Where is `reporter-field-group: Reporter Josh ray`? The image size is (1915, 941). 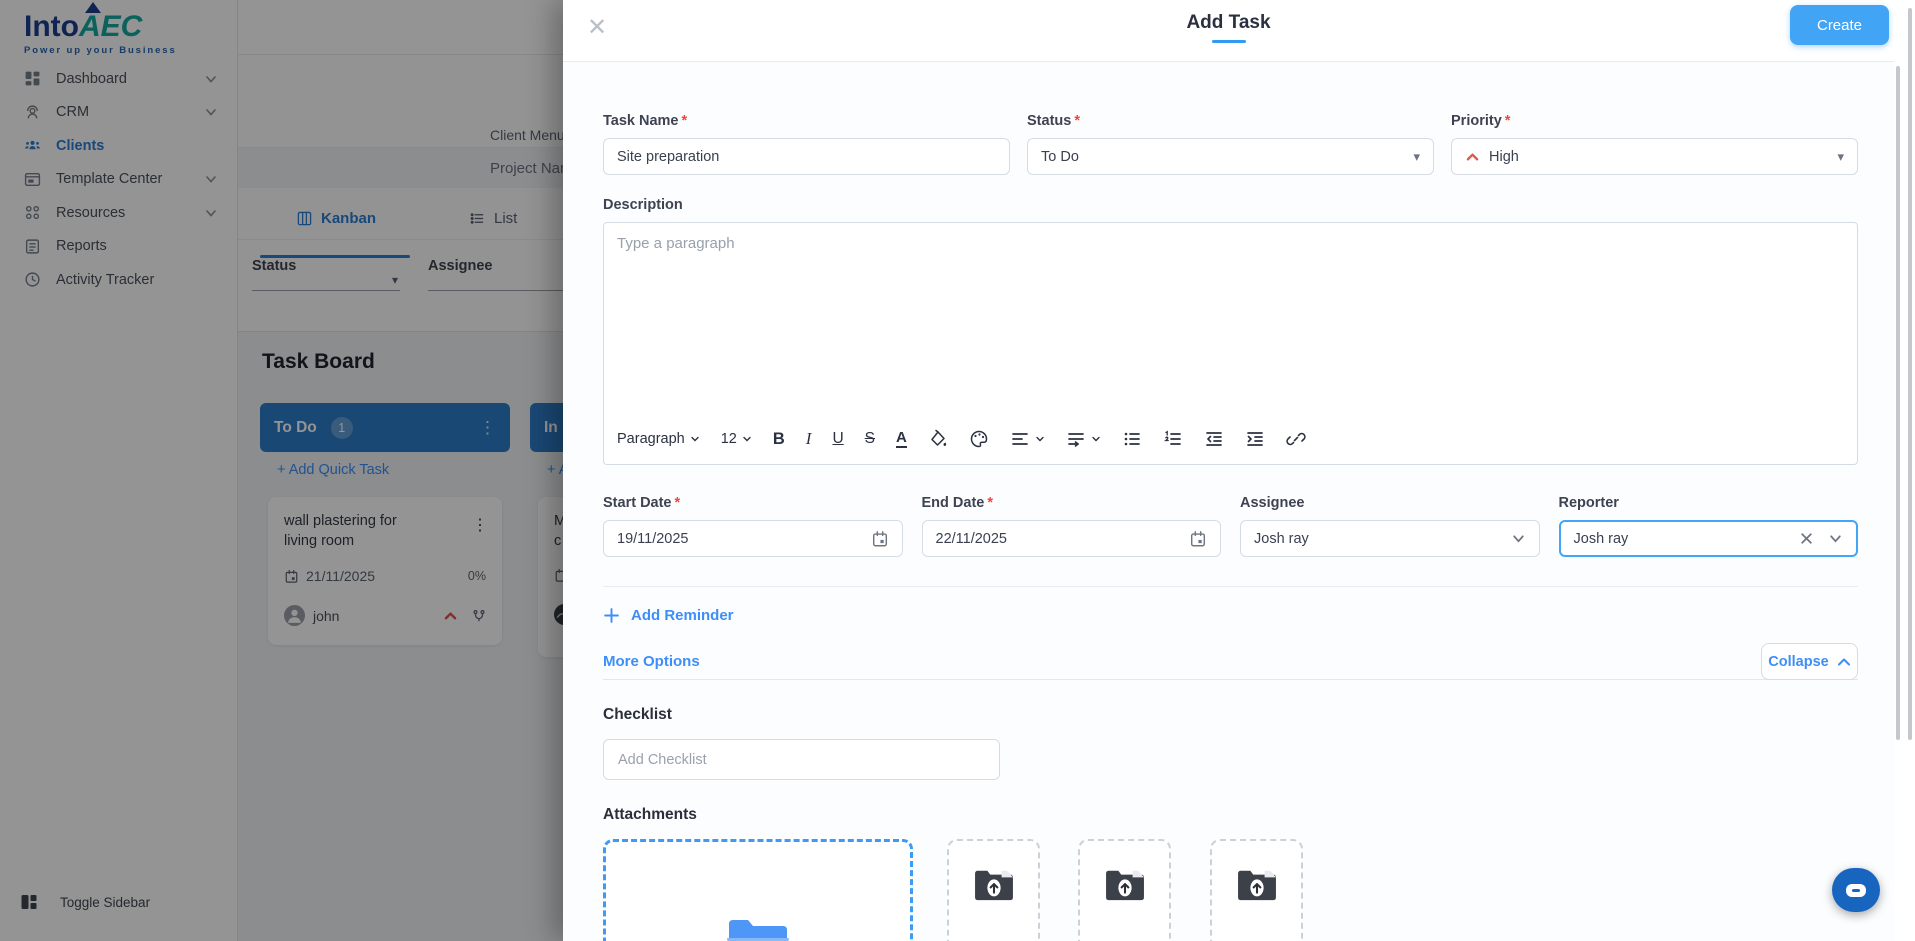
reporter-field-group: Reporter Josh ray is located at coordinates (1708, 526).